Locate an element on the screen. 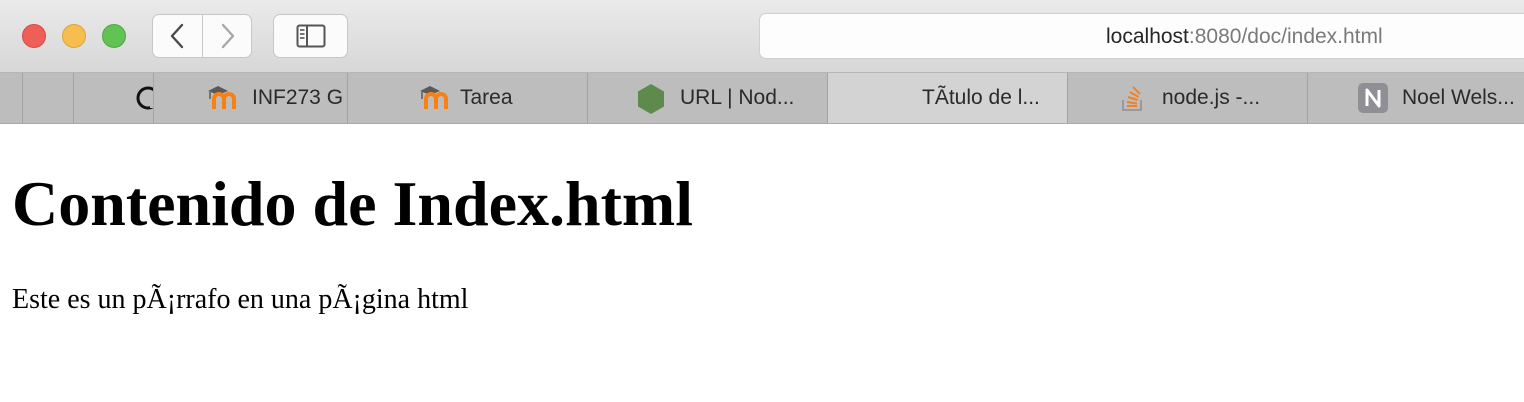 The height and width of the screenshot is (402, 1524). sidebar-toggle-button is located at coordinates (310, 36).